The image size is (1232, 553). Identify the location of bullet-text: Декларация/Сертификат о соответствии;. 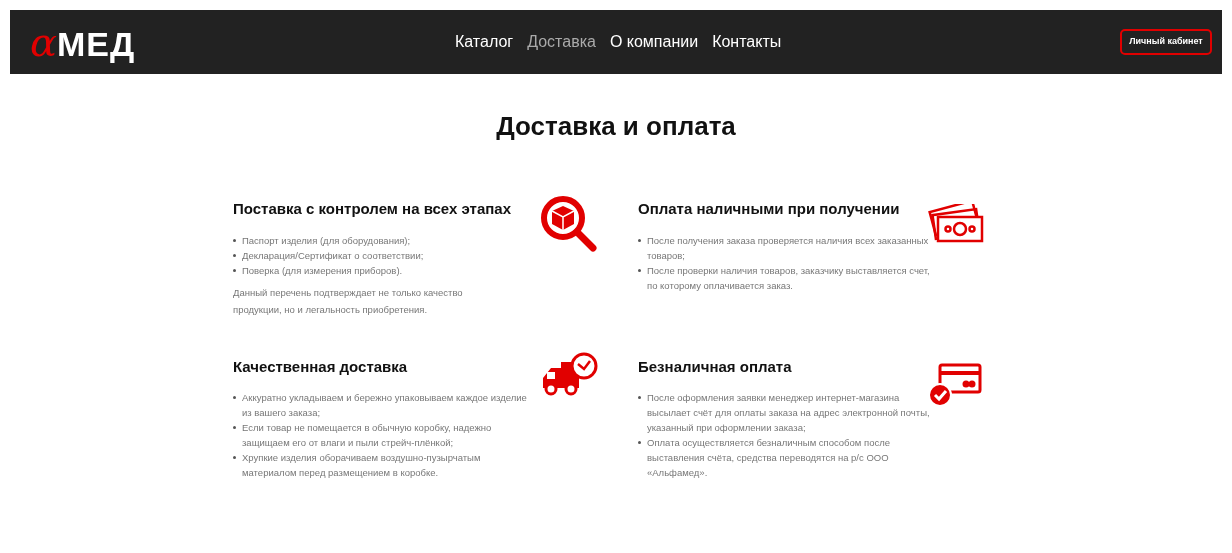
(333, 255).